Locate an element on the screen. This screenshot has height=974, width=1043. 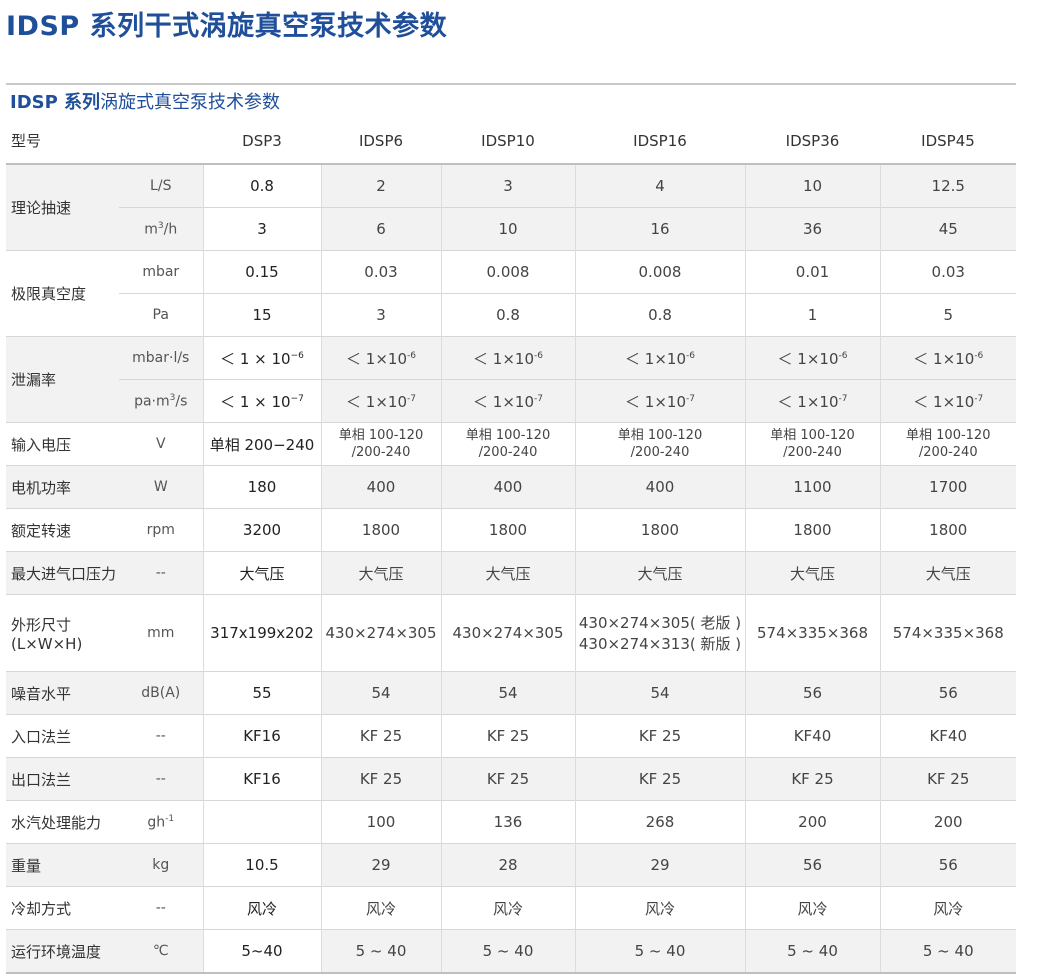
cell: KF16 is located at coordinates (262, 736).